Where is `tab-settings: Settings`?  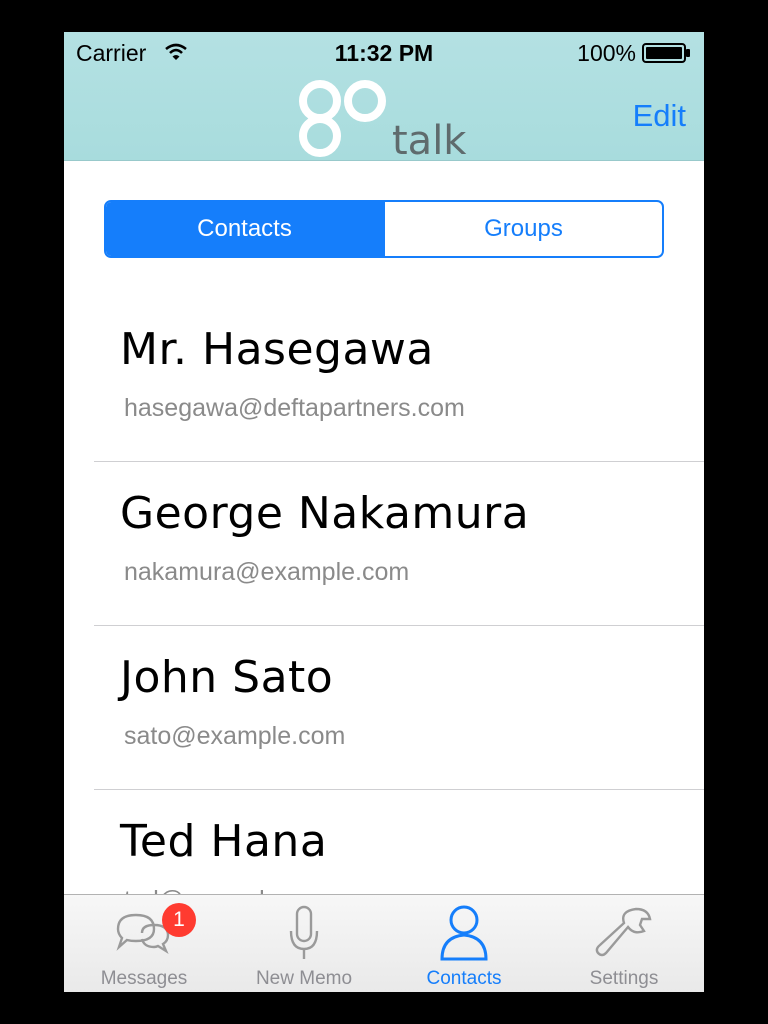
tab-settings: Settings is located at coordinates (624, 943).